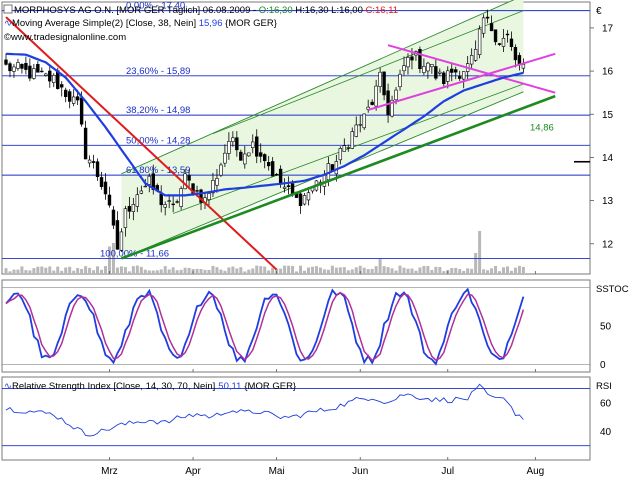 This screenshot has height=485, width=640. I want to click on website-label: www.tradesignalonline.com, so click(68, 37).